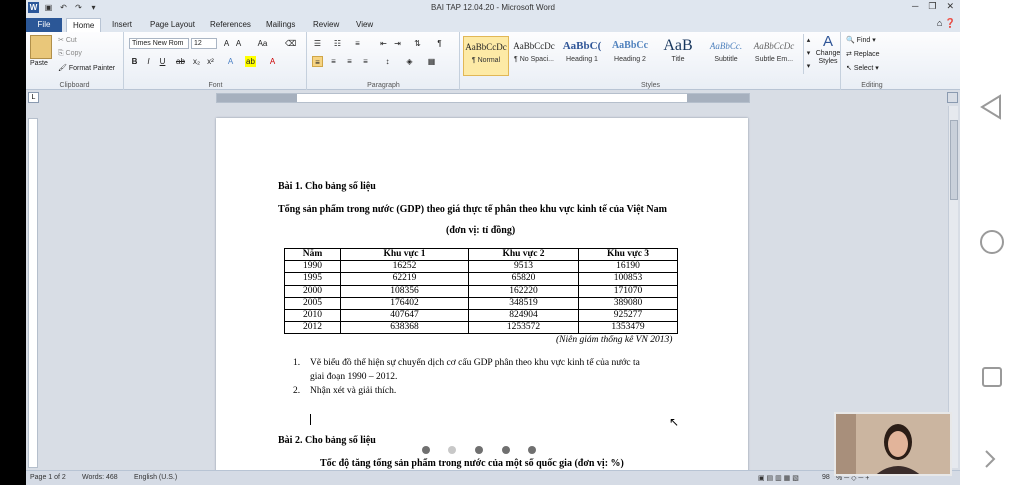 The height and width of the screenshot is (485, 1024). I want to click on view-buttons-icon: ▣ ▤ ▥ ▦ ▧, so click(778, 478).